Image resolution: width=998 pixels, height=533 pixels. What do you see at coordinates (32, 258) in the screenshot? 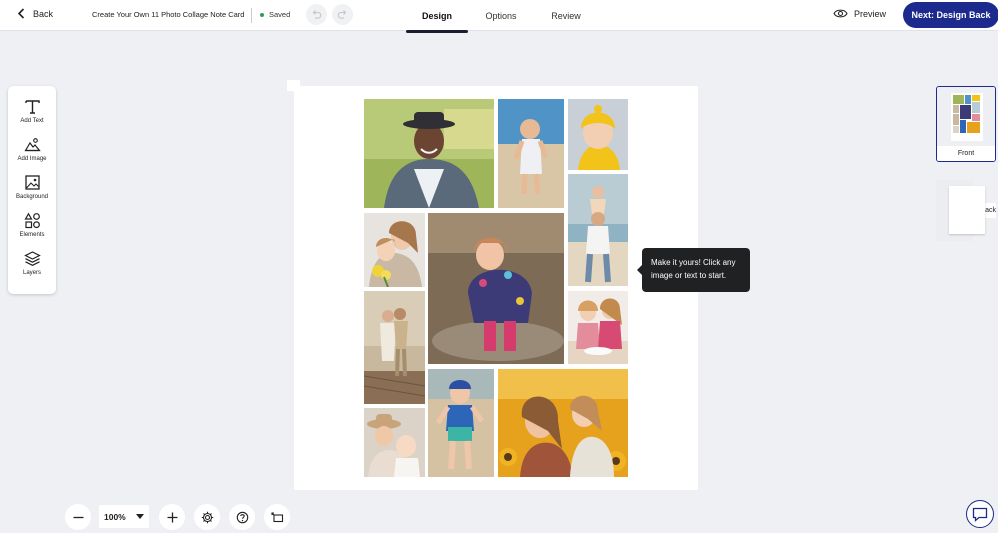
I see `layers-icon` at bounding box center [32, 258].